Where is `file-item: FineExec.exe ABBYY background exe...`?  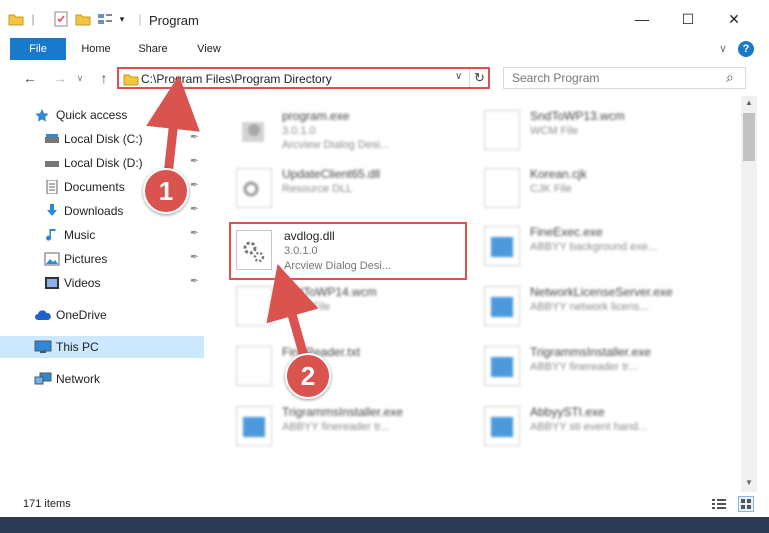
file-item: FineExec.exe ABBYY background exe... is located at coordinates (604, 248).